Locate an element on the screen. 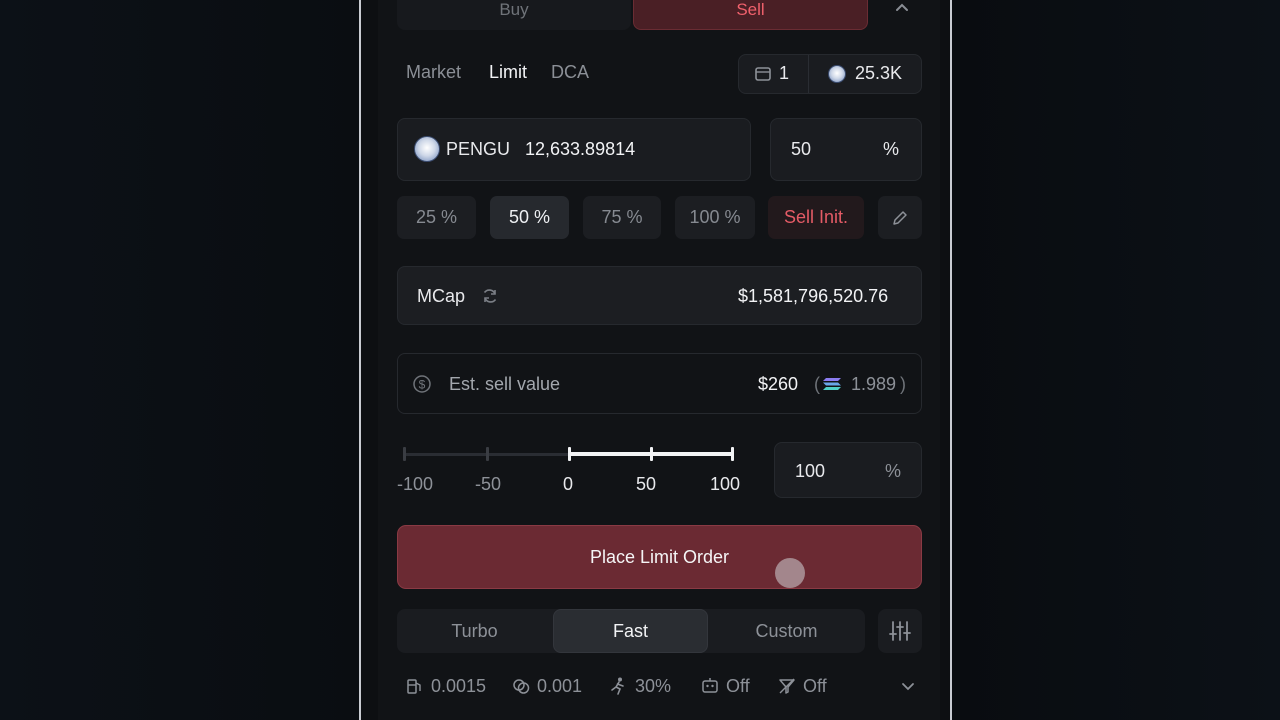 This screenshot has height=720, width=1280. place-button-label: Place Limit Order is located at coordinates (659, 556).